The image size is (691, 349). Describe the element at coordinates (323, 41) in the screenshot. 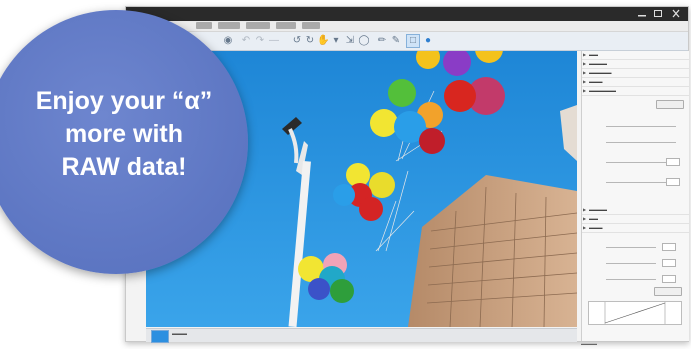

I see `hand-icon: ✋` at that location.